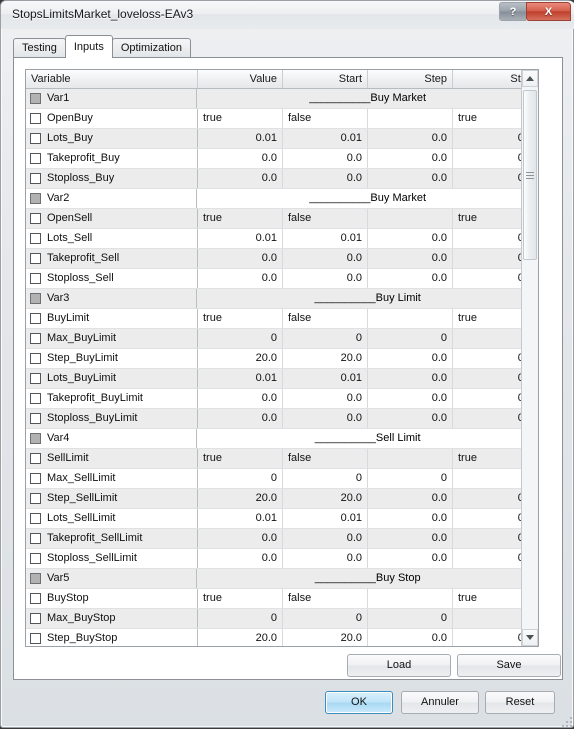 The image size is (574, 729). What do you see at coordinates (88, 46) in the screenshot?
I see `tab-inputs: Inputs` at bounding box center [88, 46].